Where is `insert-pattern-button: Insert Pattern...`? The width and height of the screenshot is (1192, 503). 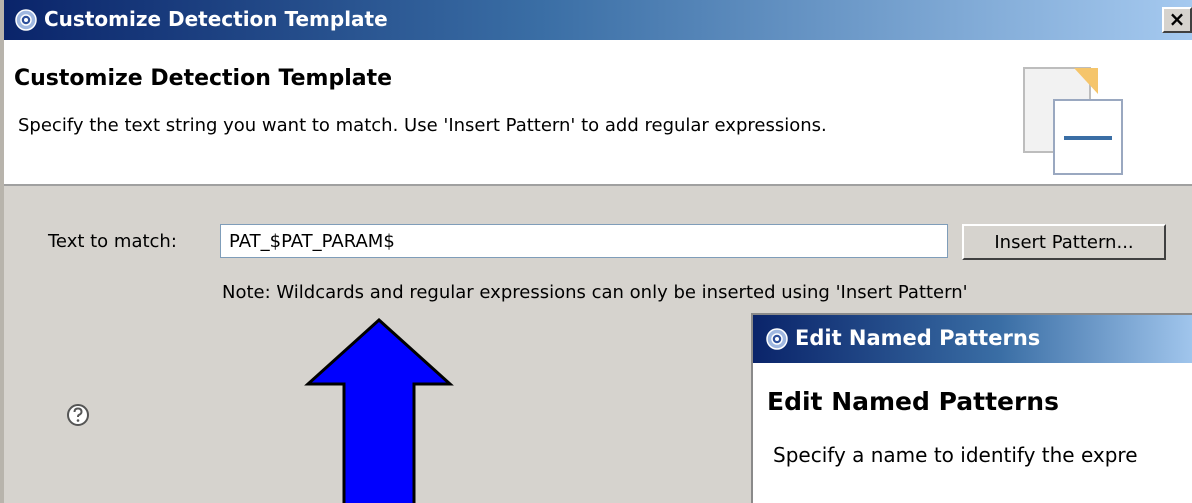
insert-pattern-button: Insert Pattern... is located at coordinates (1064, 242).